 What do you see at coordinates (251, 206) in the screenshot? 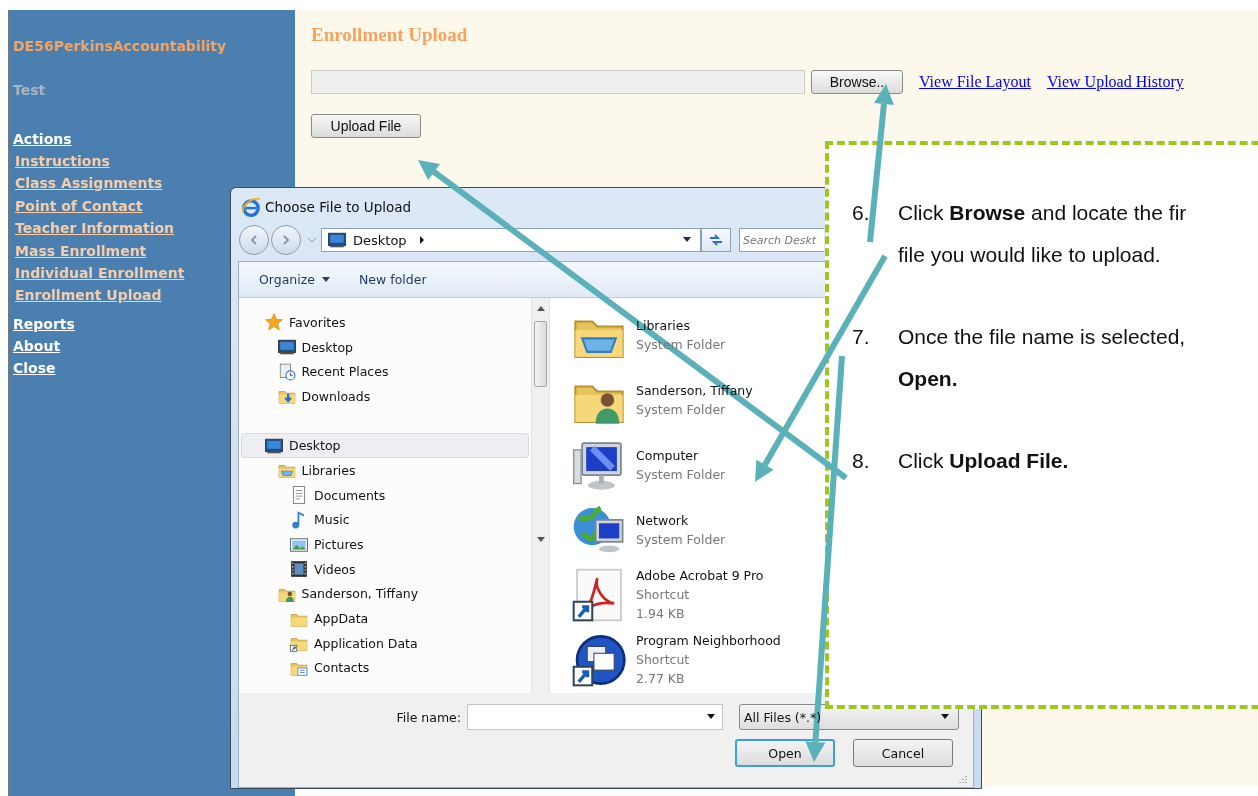
I see `browser-icon` at bounding box center [251, 206].